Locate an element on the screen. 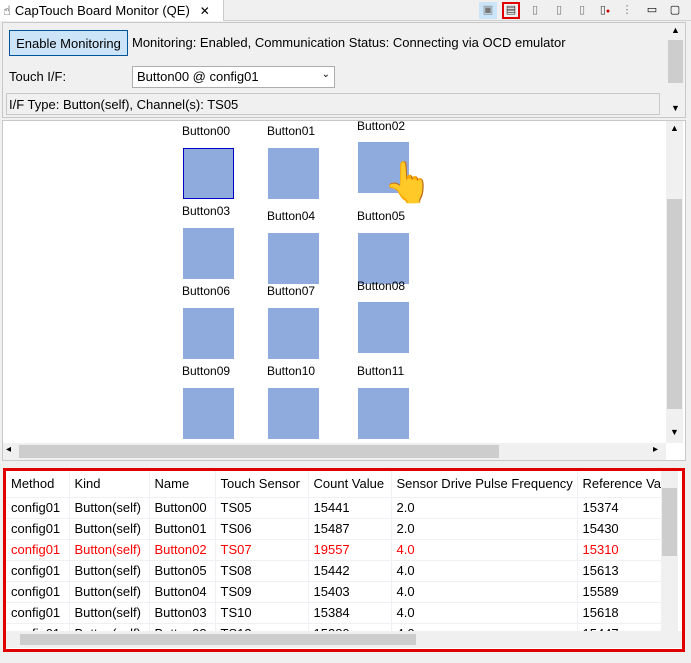 The image size is (691, 663). table-cell: TS07 is located at coordinates (262, 550).